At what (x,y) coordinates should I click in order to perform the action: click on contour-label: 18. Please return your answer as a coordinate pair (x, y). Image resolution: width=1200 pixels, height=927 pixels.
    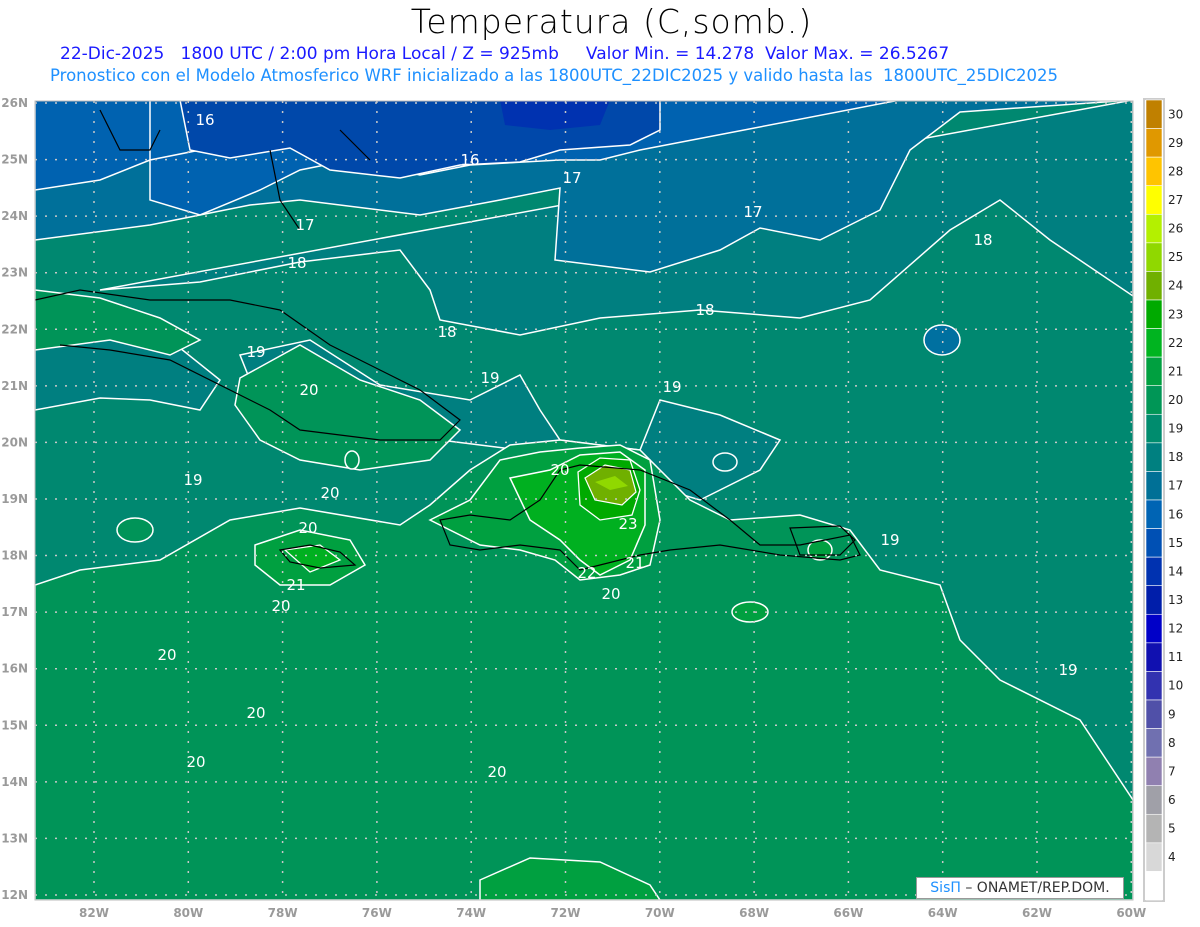
    Looking at the image, I should click on (704, 310).